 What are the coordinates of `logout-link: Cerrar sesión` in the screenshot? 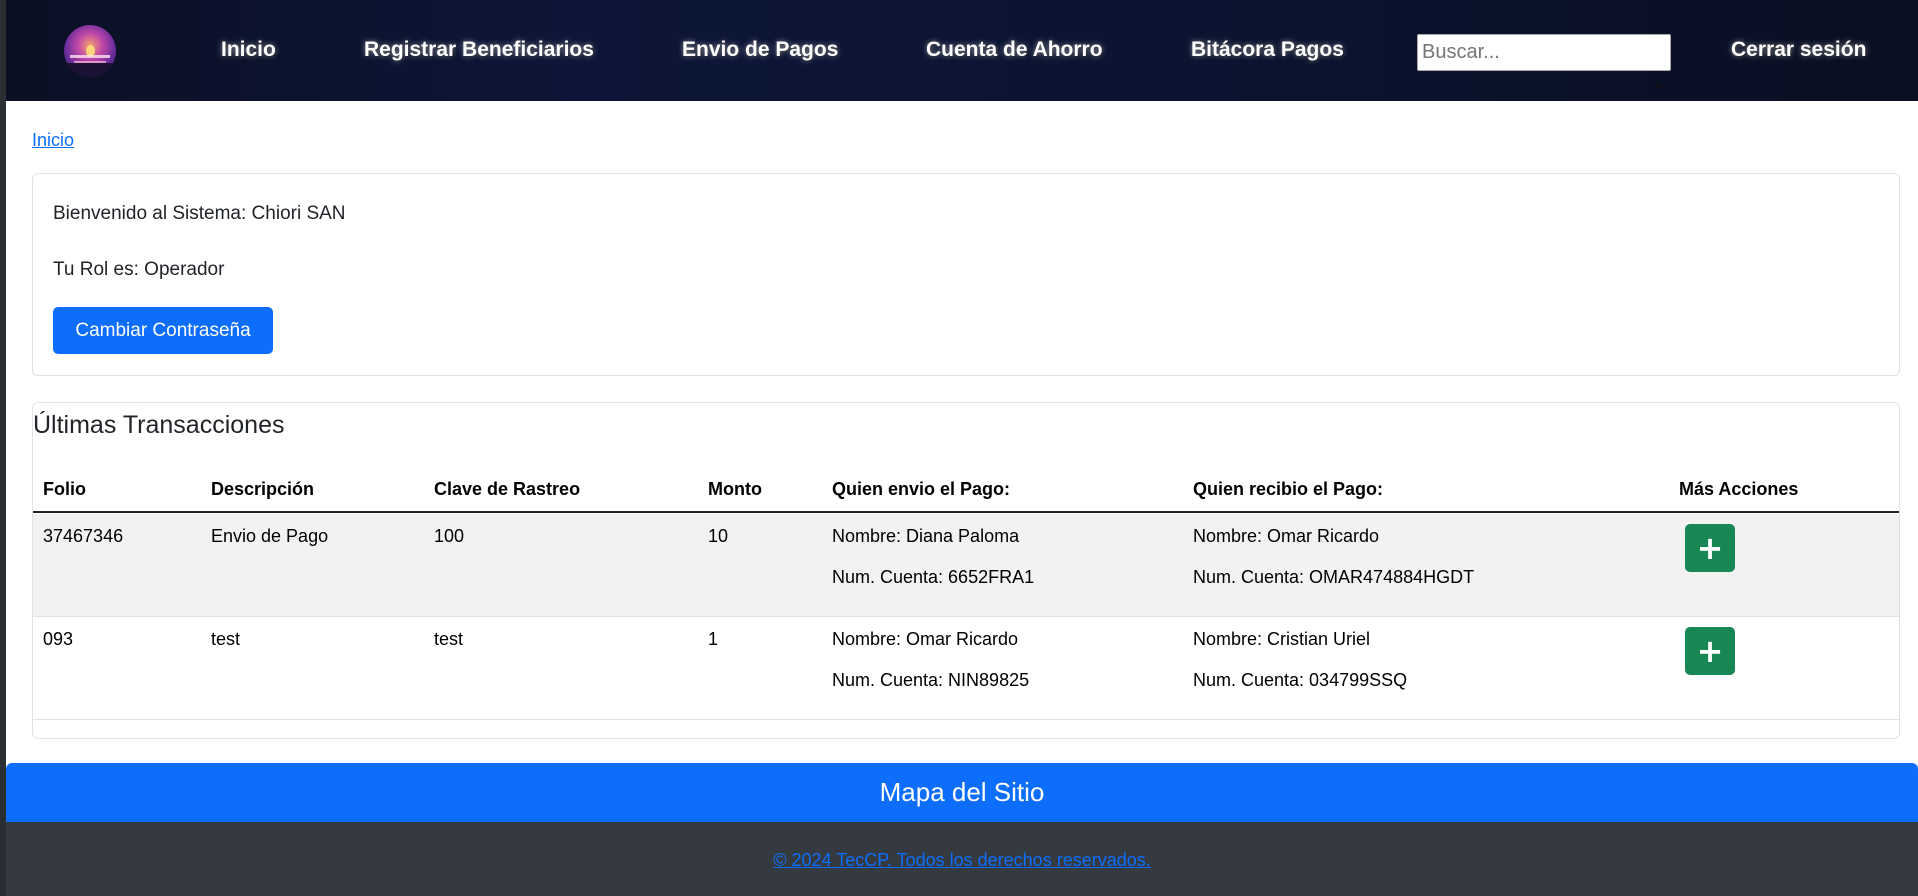 It's located at (1798, 50).